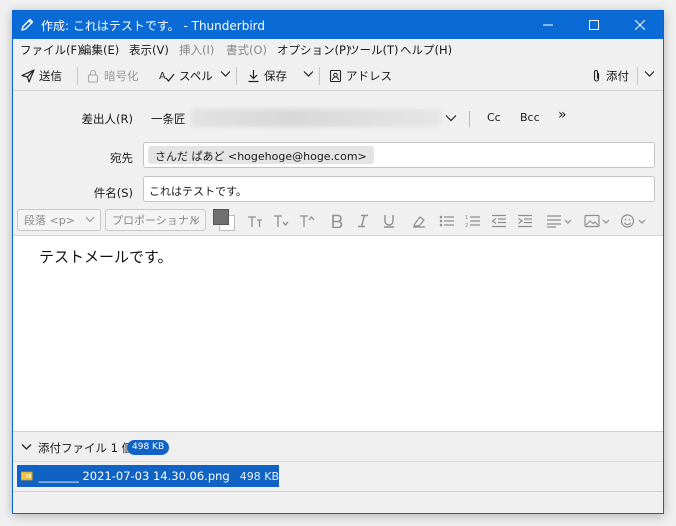 The height and width of the screenshot is (526, 676). I want to click on attachment-item: _______ 2021-07-03 14.30.06.png 498 KB, so click(148, 476).